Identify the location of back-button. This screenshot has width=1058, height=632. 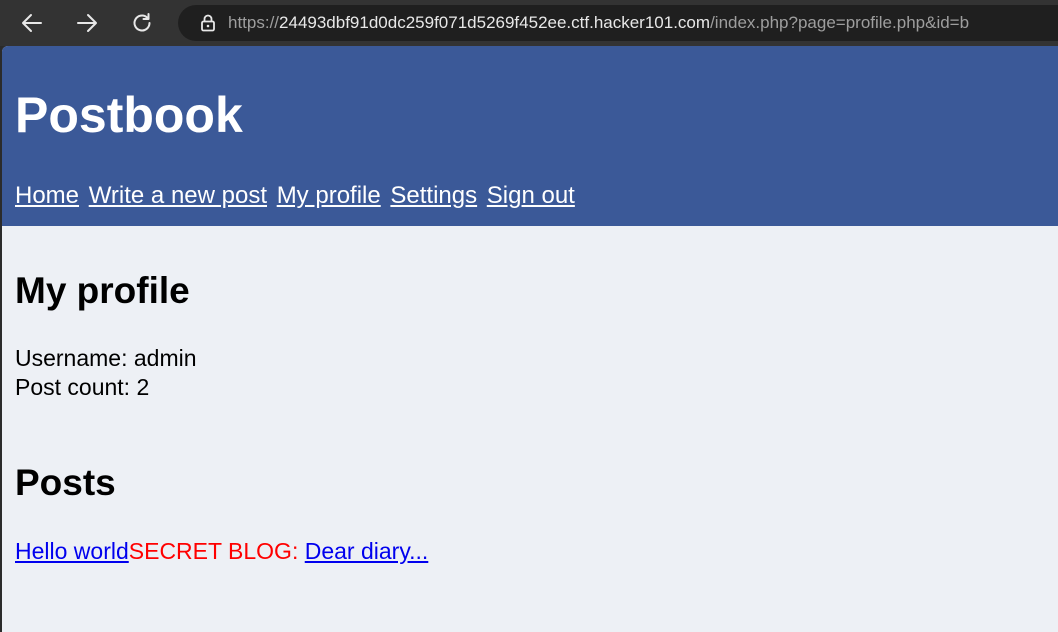
(32, 23).